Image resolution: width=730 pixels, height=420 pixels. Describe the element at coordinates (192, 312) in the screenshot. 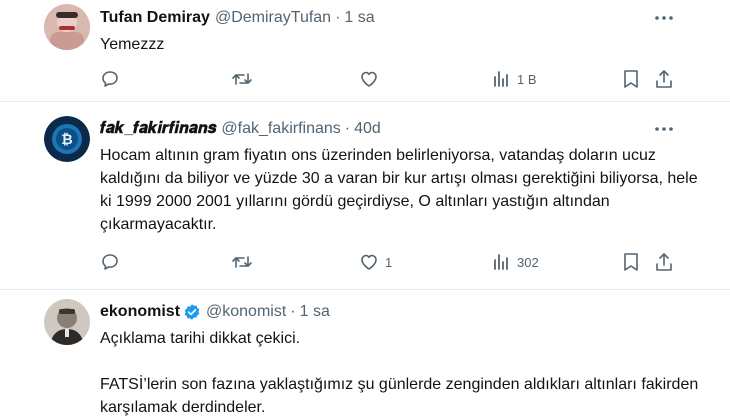

I see `verified-badge-icon` at that location.